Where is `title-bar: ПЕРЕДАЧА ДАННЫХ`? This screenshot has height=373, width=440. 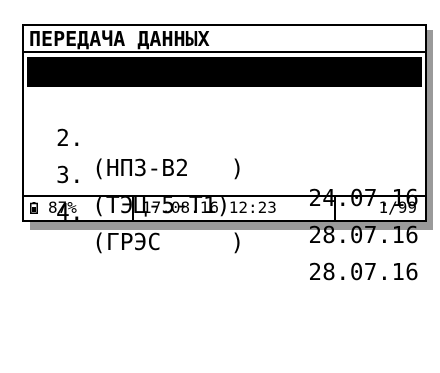
title-bar: ПЕРЕДАЧА ДАННЫХ is located at coordinates (224, 39).